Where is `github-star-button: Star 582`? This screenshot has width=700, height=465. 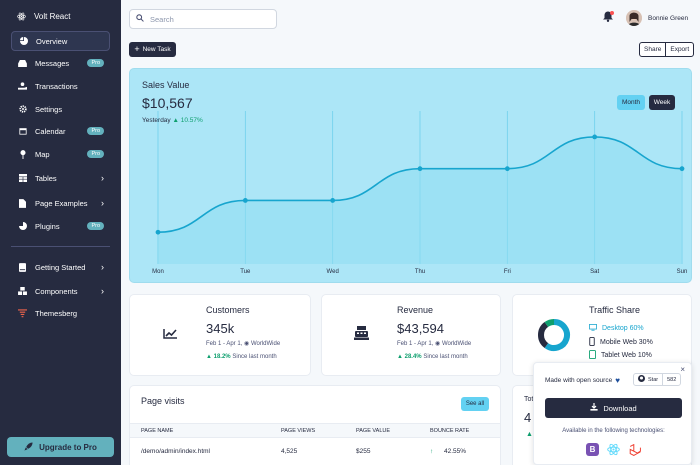
github-star-button: Star 582 is located at coordinates (657, 379).